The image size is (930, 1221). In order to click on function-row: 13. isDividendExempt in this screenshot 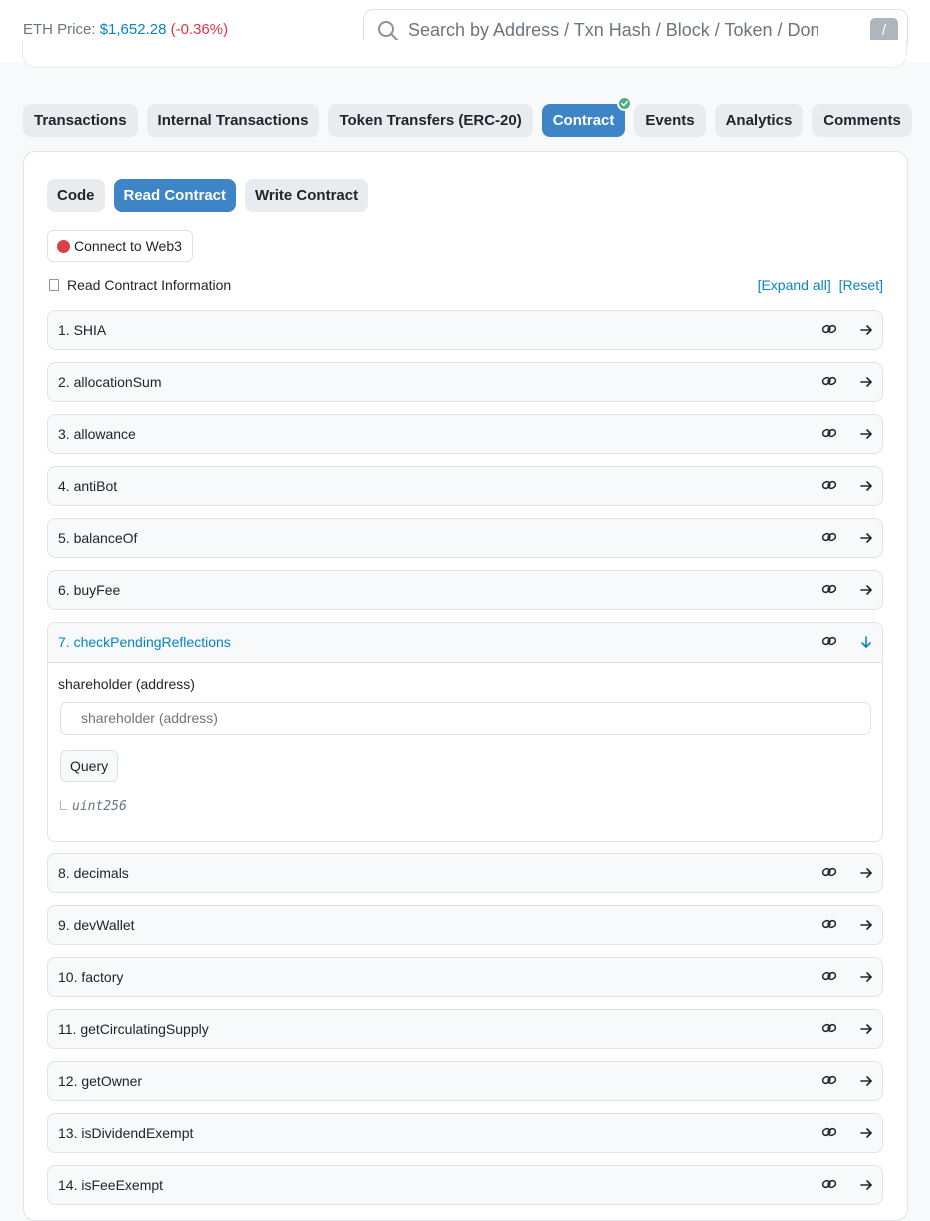, I will do `click(465, 1133)`.